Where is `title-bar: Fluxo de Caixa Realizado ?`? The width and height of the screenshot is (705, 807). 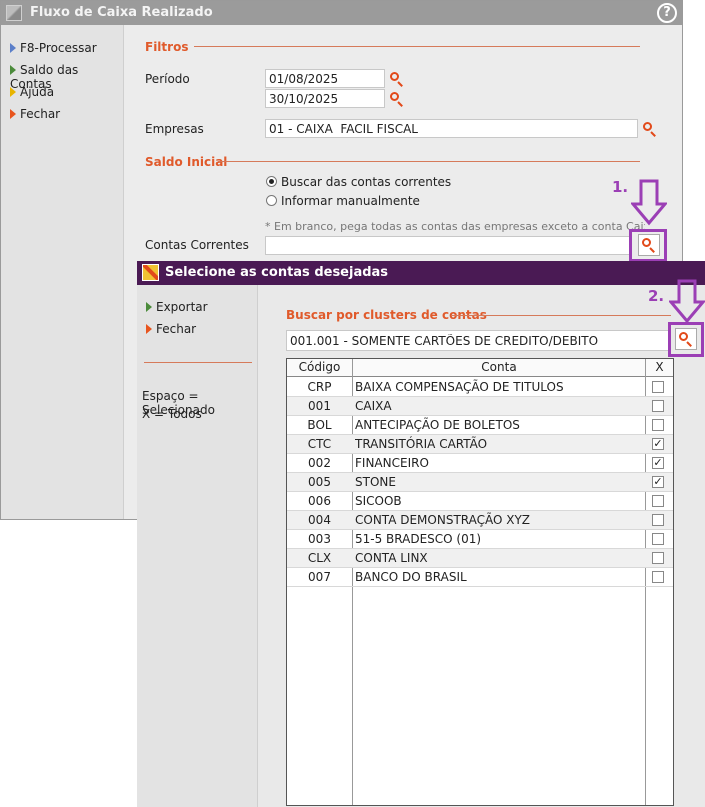
title-bar: Fluxo de Caixa Realizado ? is located at coordinates (341, 13).